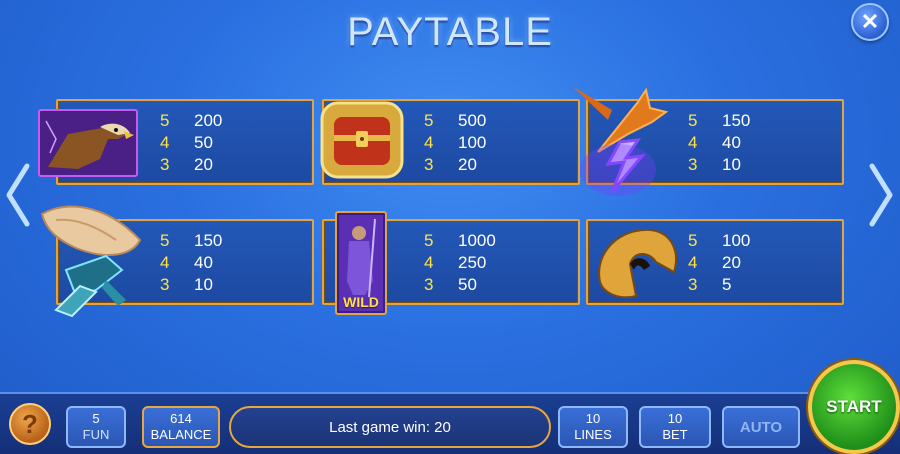  Describe the element at coordinates (719, 263) in the screenshot. I see `pay-list: 5 100 4 20 3 5` at that location.